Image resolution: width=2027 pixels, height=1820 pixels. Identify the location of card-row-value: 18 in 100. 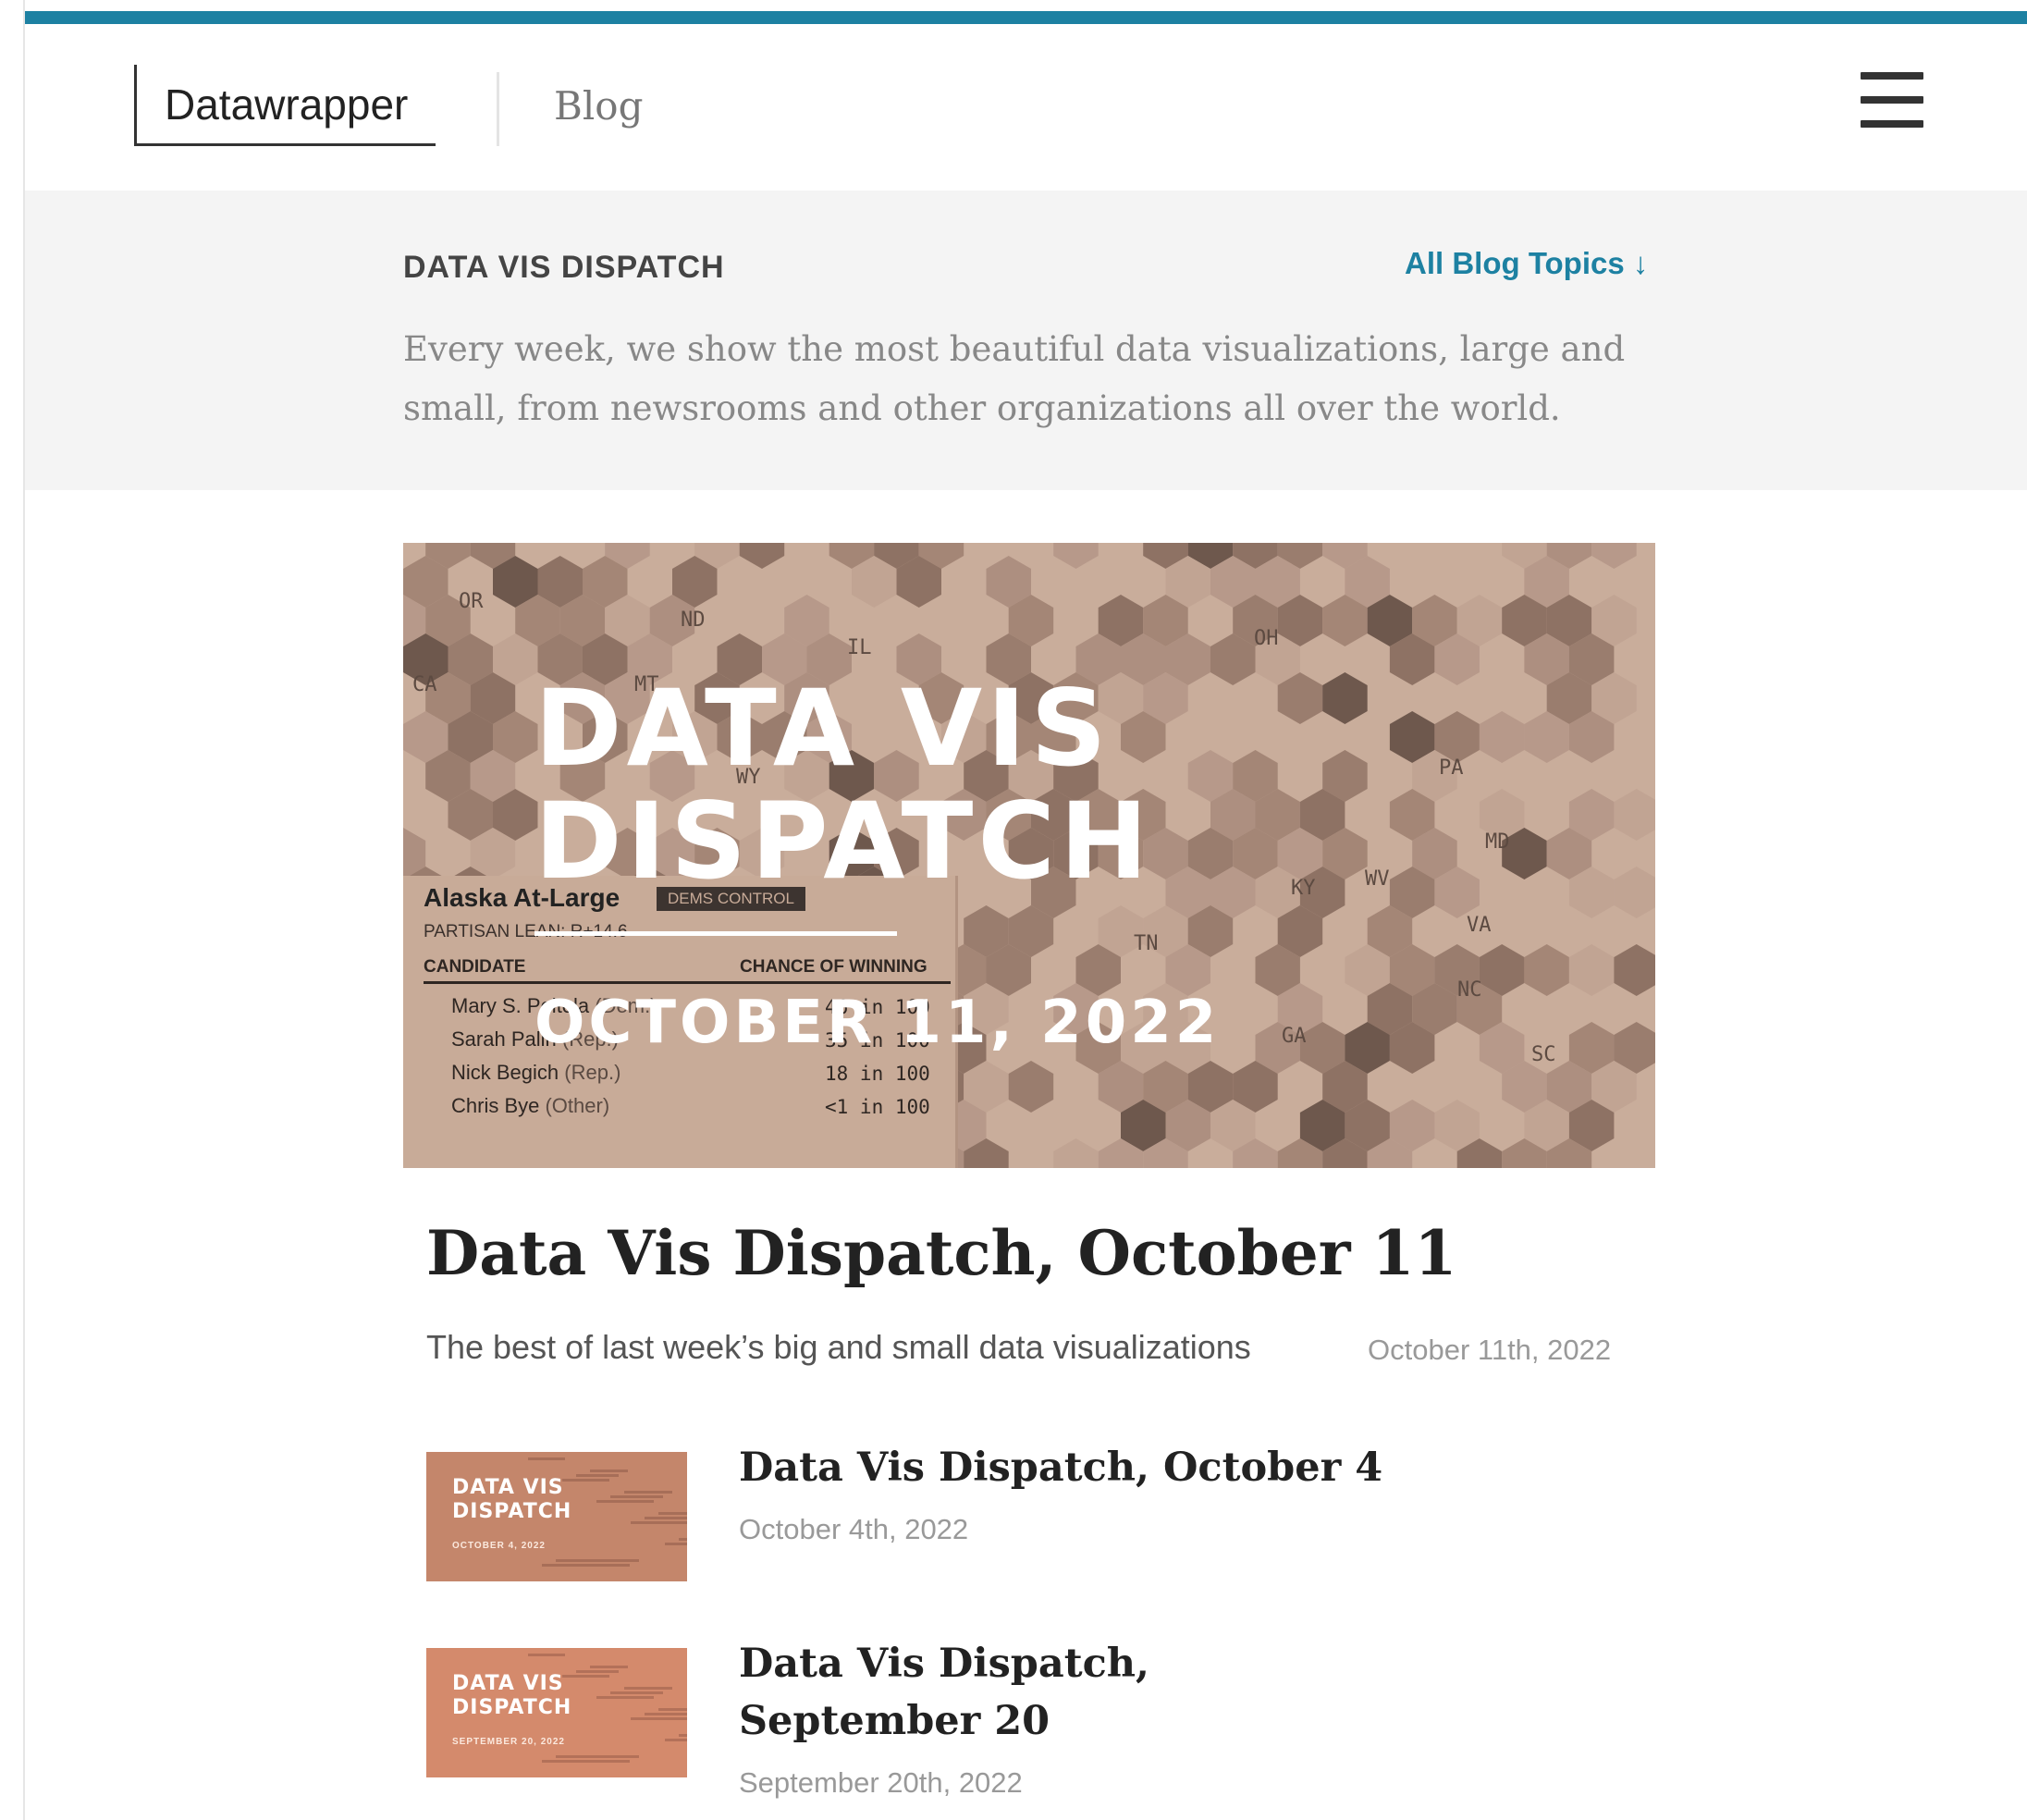
(877, 1074).